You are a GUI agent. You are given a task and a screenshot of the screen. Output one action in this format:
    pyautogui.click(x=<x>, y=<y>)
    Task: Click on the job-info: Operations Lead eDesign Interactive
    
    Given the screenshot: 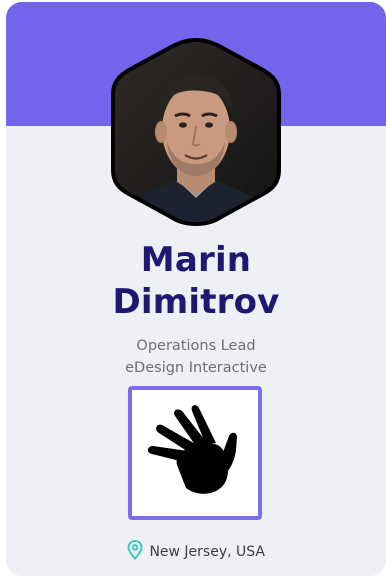 What is the action you would take?
    pyautogui.click(x=196, y=357)
    